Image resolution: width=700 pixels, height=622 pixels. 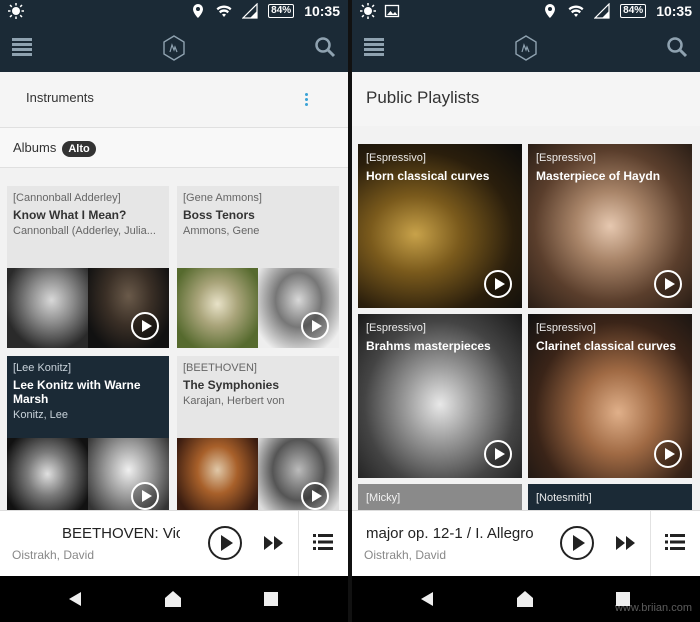 I want to click on recents-icon, so click(x=271, y=599).